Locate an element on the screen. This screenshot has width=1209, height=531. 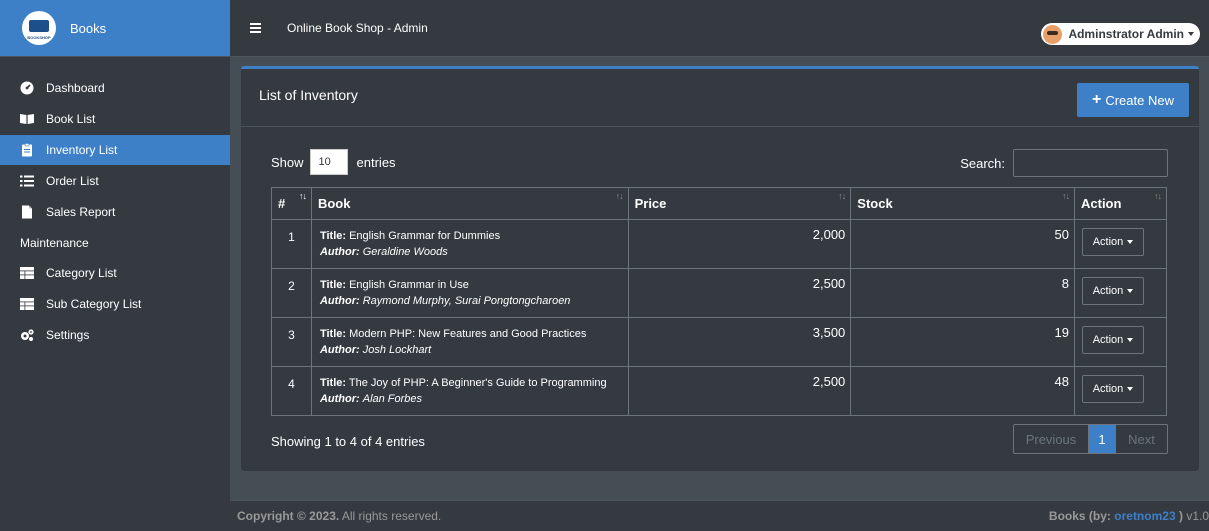
entries-length-control: Show 10 entries is located at coordinates (333, 162).